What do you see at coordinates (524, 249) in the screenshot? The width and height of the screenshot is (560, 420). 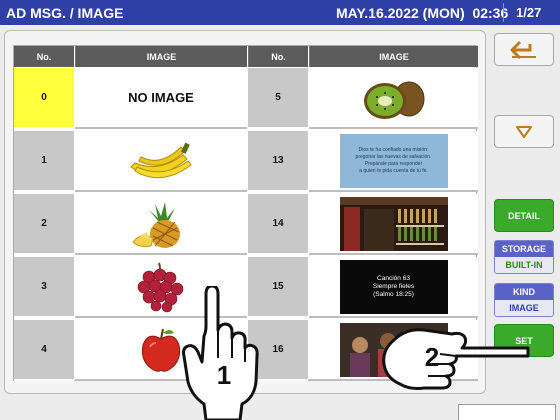 I see `storage-label: STORAGE` at bounding box center [524, 249].